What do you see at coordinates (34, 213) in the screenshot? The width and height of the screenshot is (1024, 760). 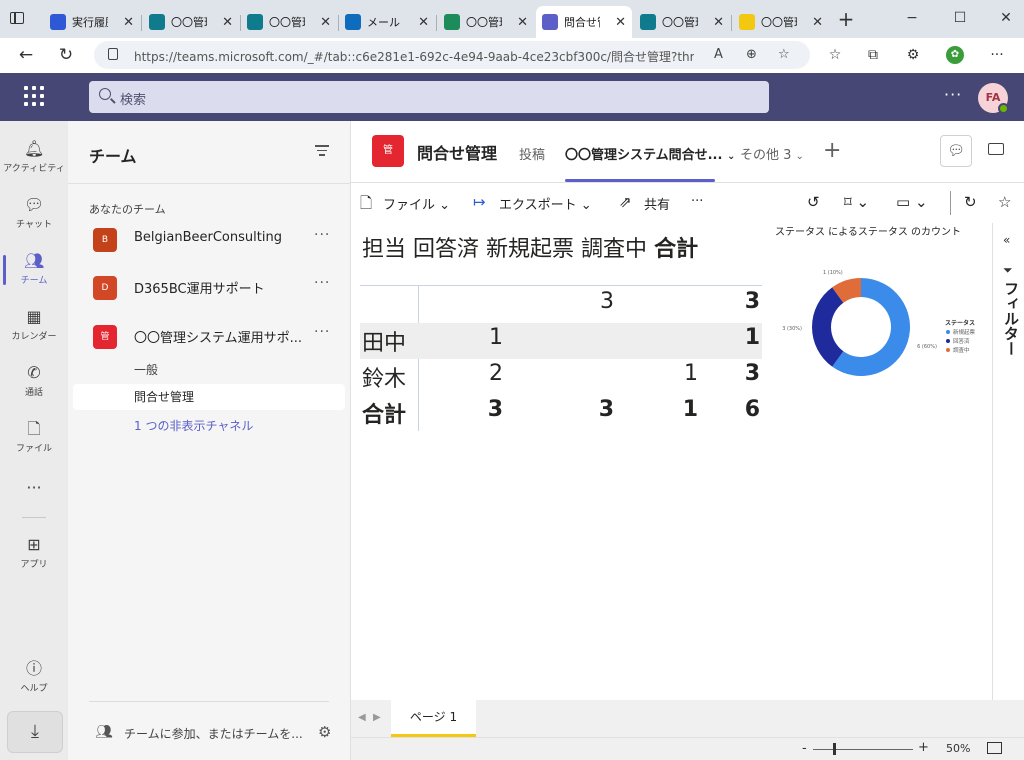 I see `rail-chat: 💬︎ チャット` at bounding box center [34, 213].